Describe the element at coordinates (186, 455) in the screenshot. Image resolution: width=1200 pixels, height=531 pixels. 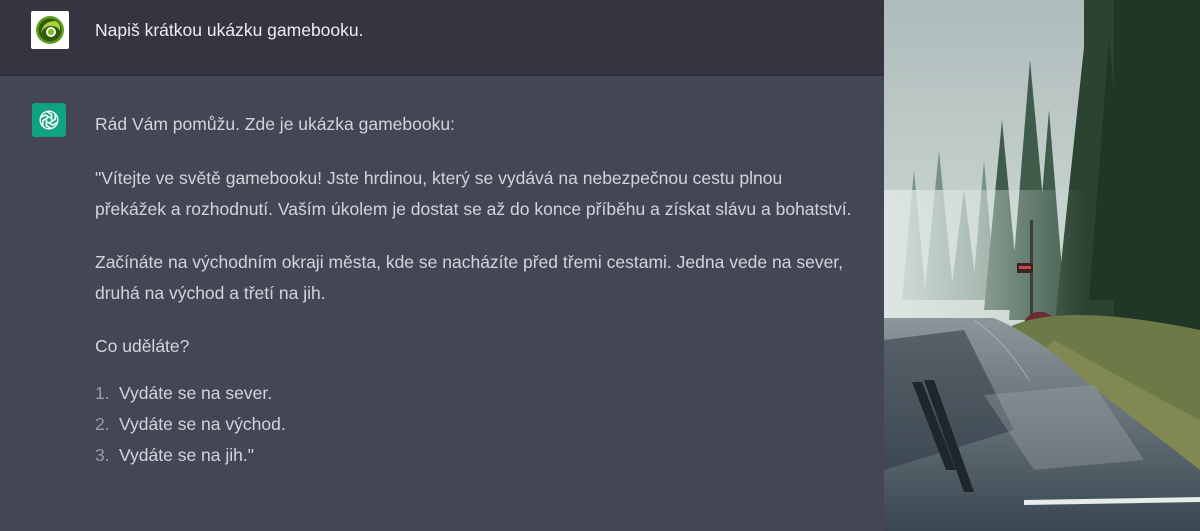
I see `option-text: Vydáte se na jih."` at that location.